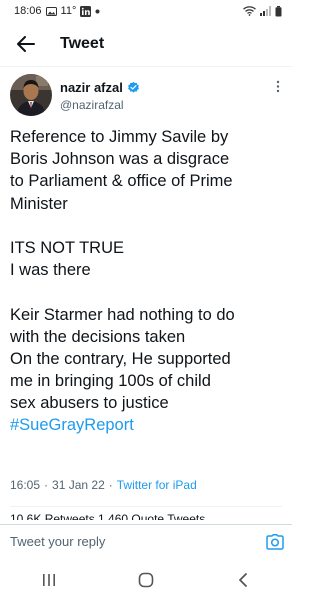 Image resolution: width=320 pixels, height=600 pixels. What do you see at coordinates (265, 11) in the screenshot?
I see `signal-icon` at bounding box center [265, 11].